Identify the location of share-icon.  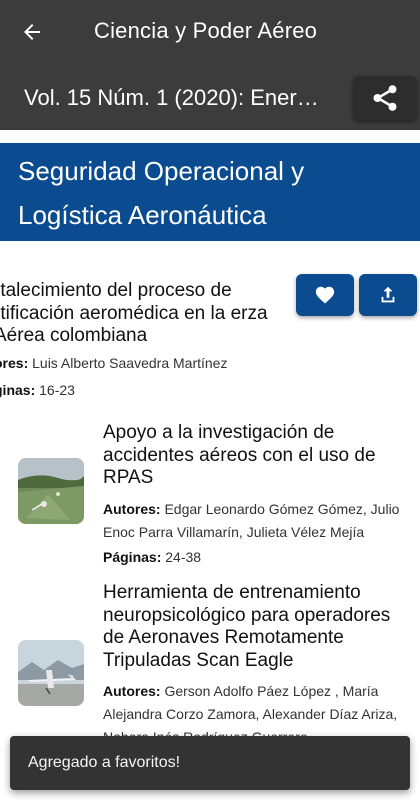
(385, 98).